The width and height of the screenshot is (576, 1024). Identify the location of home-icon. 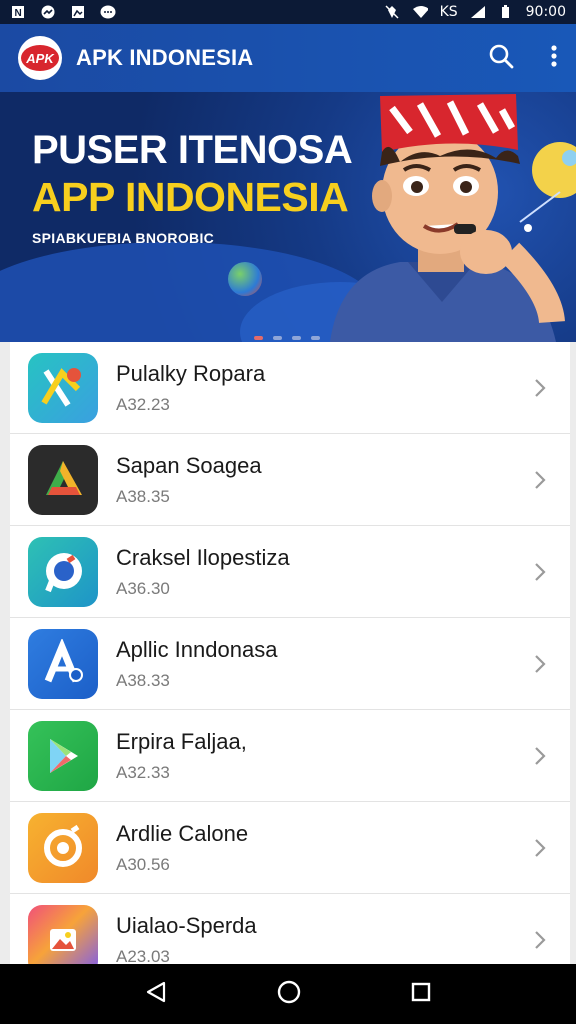
(289, 994).